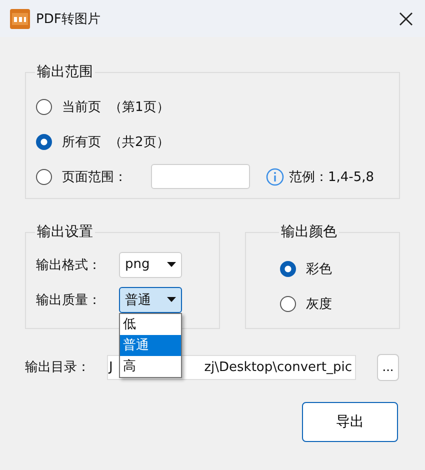 The width and height of the screenshot is (425, 470). What do you see at coordinates (319, 269) in the screenshot?
I see `radio-label: 彩色` at bounding box center [319, 269].